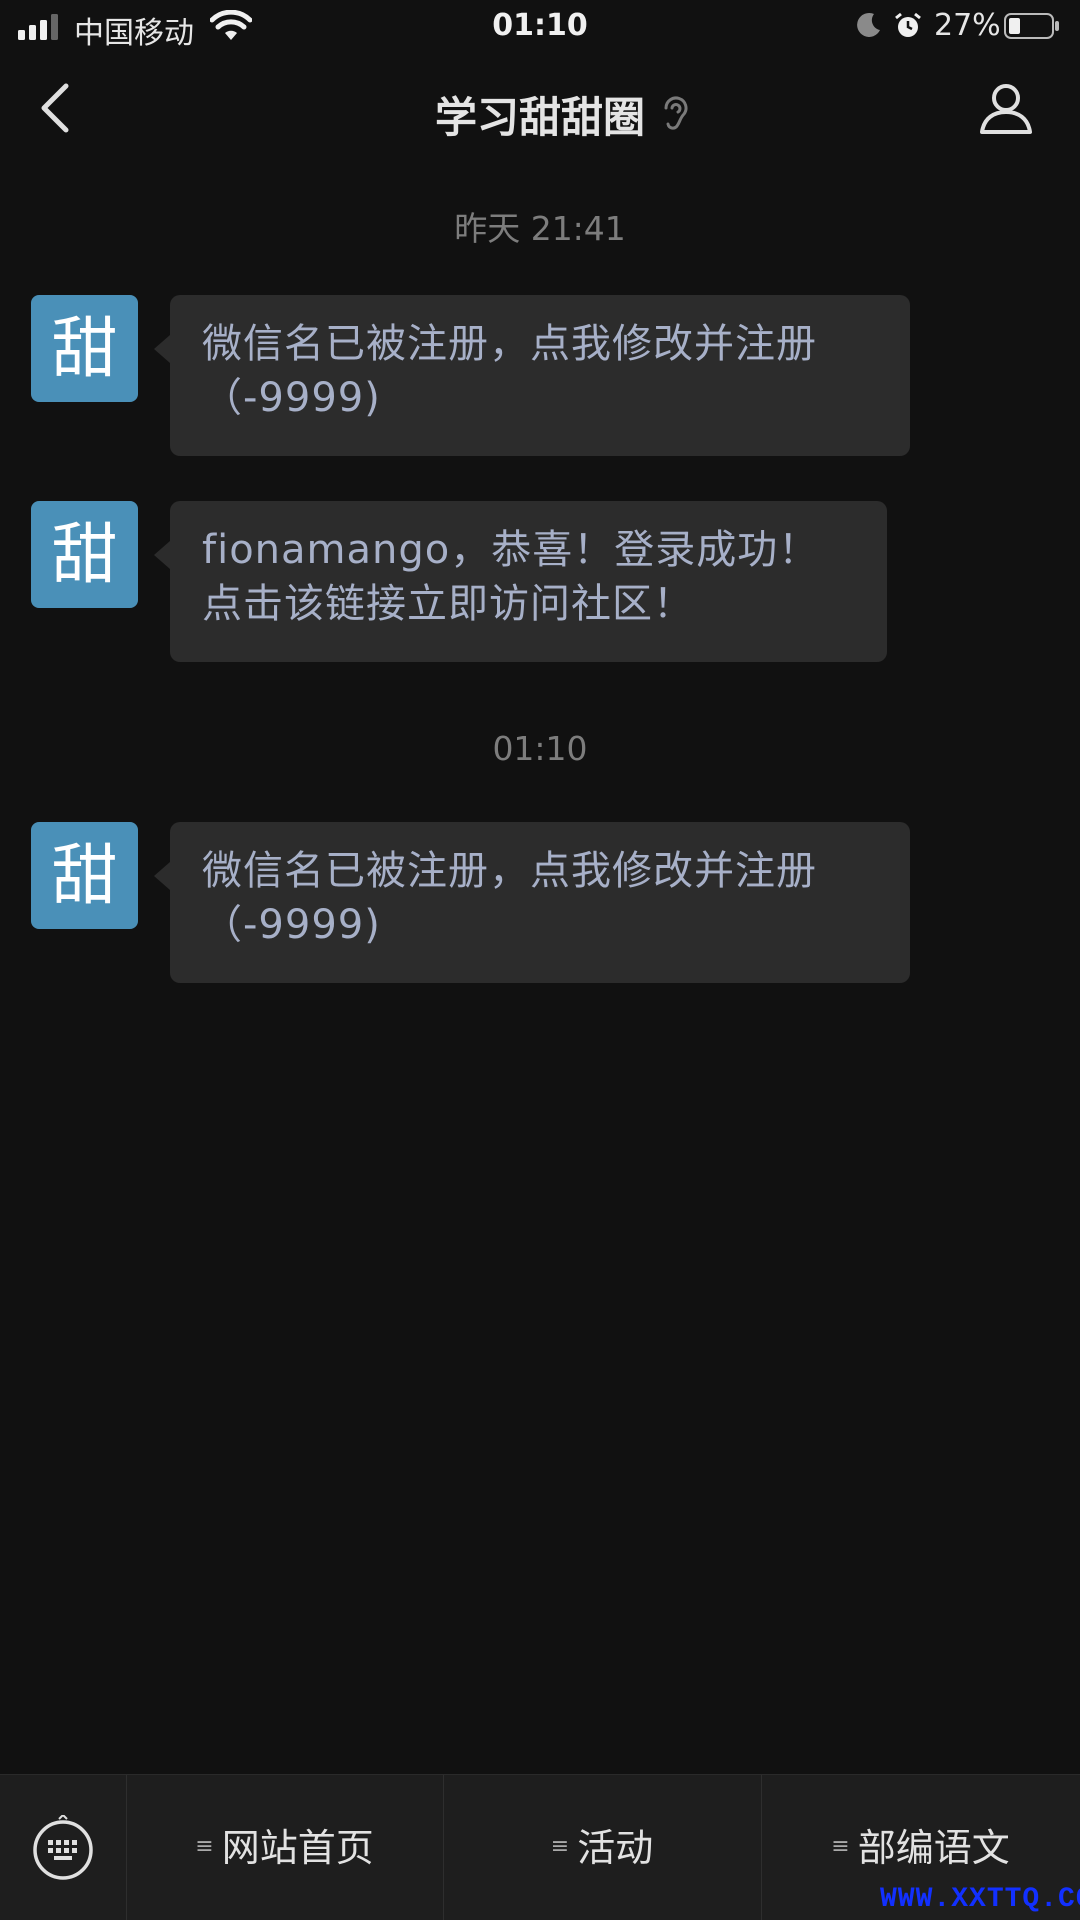 The height and width of the screenshot is (1920, 1080). I want to click on message-line: 点击该链接立即访问社区！, so click(448, 604).